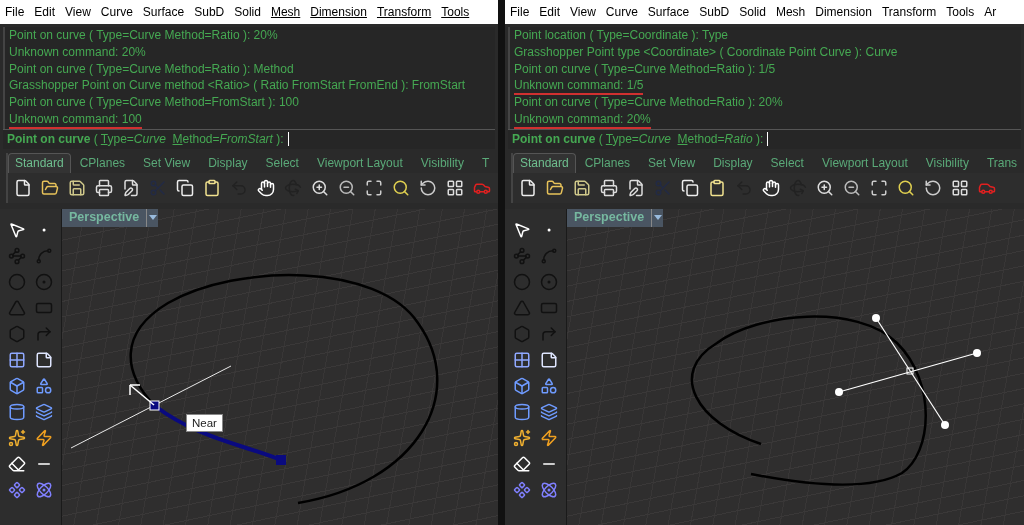 The image size is (1024, 525). What do you see at coordinates (204, 422) in the screenshot?
I see `snap-tooltip: Near` at bounding box center [204, 422].